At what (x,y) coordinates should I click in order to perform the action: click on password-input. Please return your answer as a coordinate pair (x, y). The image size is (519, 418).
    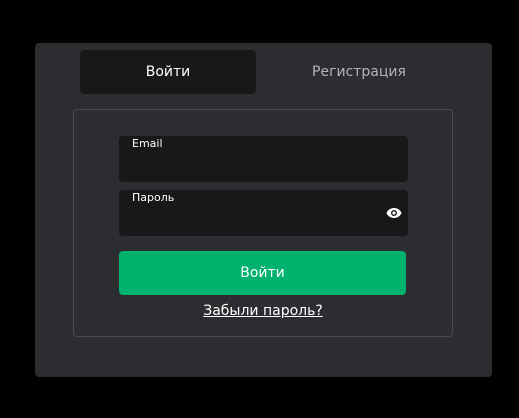
    Looking at the image, I should click on (252, 219).